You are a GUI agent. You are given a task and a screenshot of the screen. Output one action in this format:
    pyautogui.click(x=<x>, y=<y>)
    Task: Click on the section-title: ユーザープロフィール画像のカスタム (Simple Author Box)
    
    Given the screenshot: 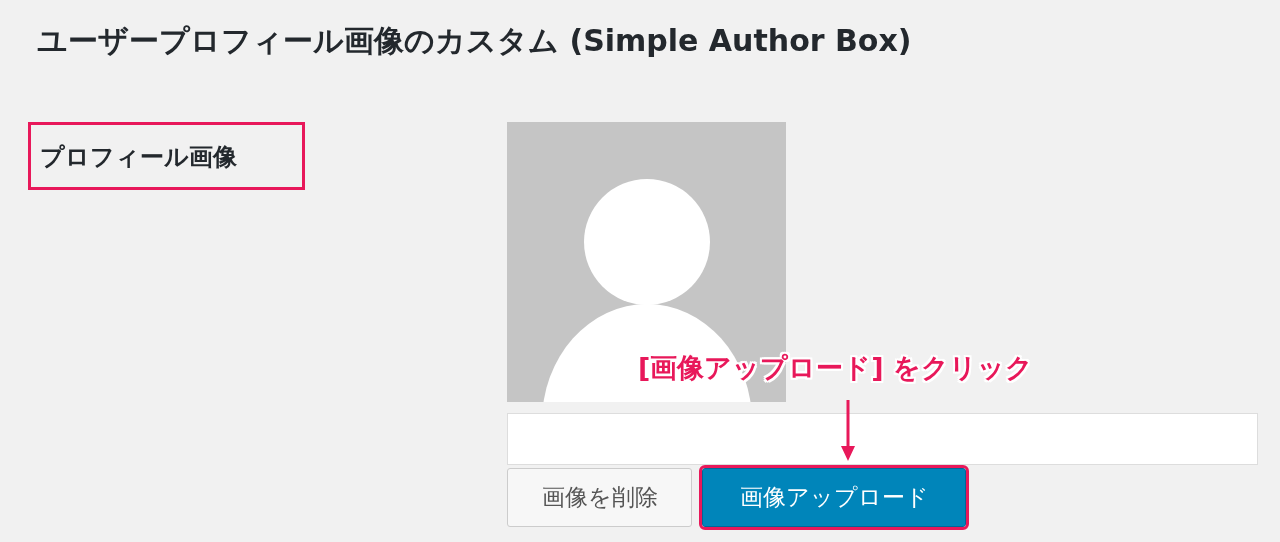 What is the action you would take?
    pyautogui.click(x=474, y=41)
    